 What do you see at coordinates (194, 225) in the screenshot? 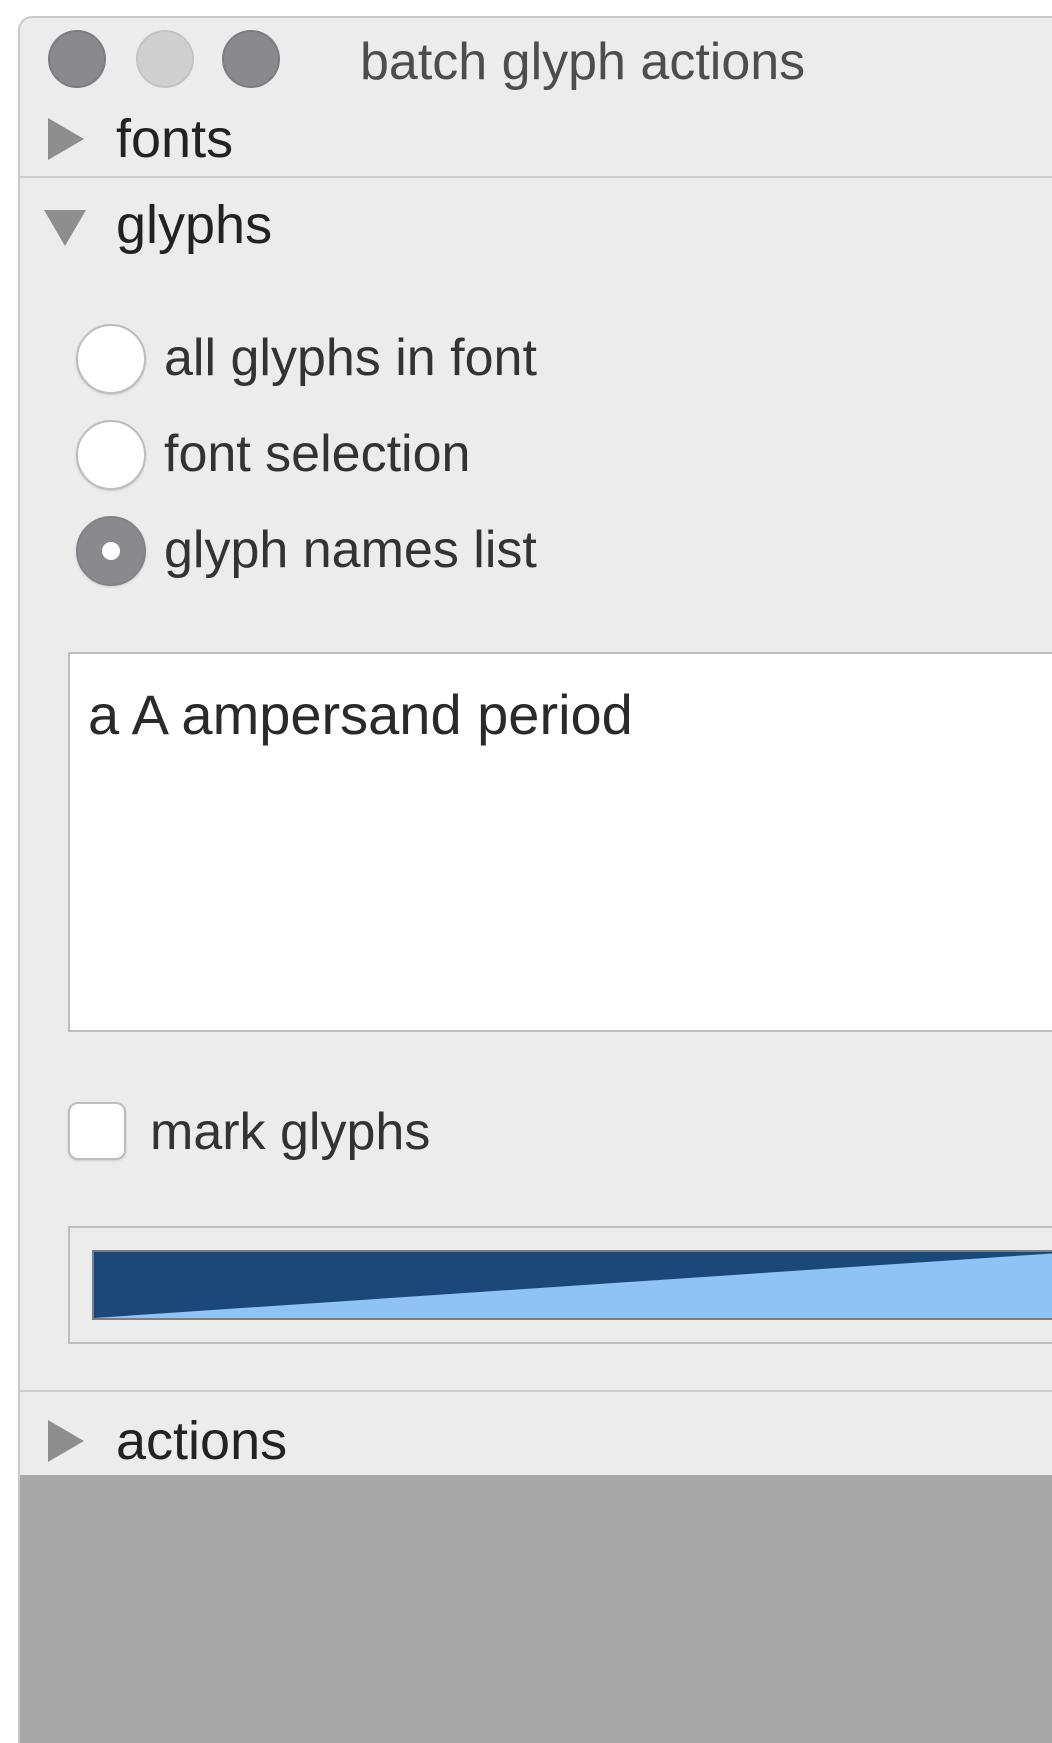
I see `section-label-glyphs: glyphs` at bounding box center [194, 225].